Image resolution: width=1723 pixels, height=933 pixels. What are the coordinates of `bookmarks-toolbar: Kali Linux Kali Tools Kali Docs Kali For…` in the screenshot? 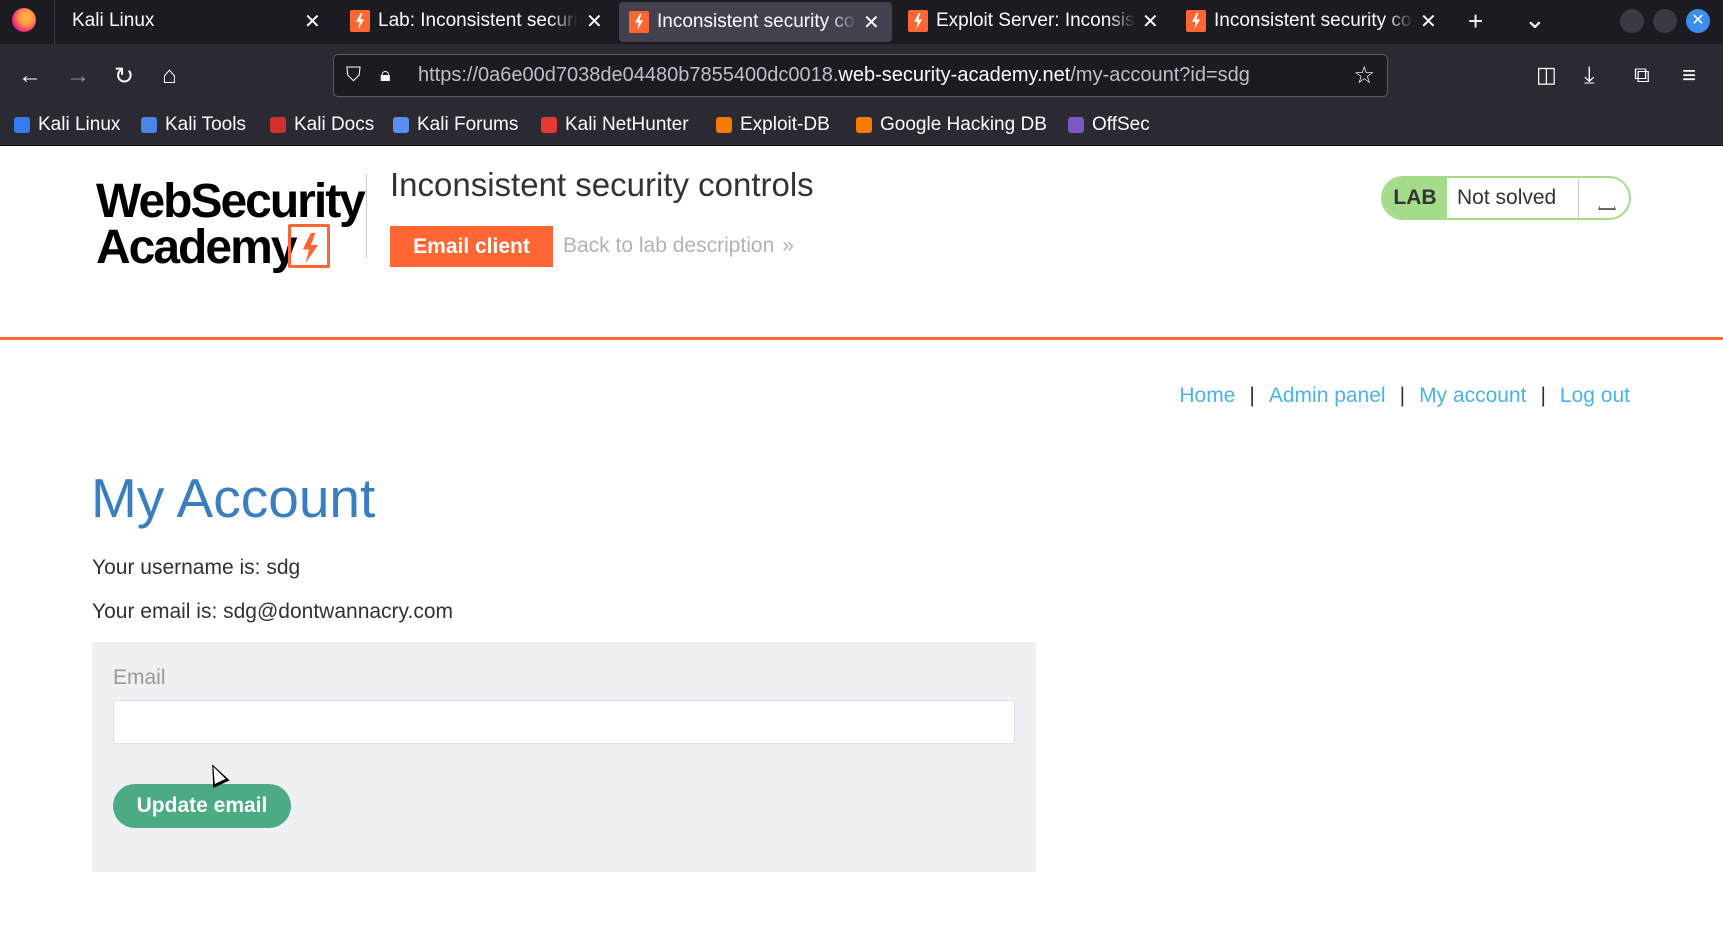 It's located at (861, 128).